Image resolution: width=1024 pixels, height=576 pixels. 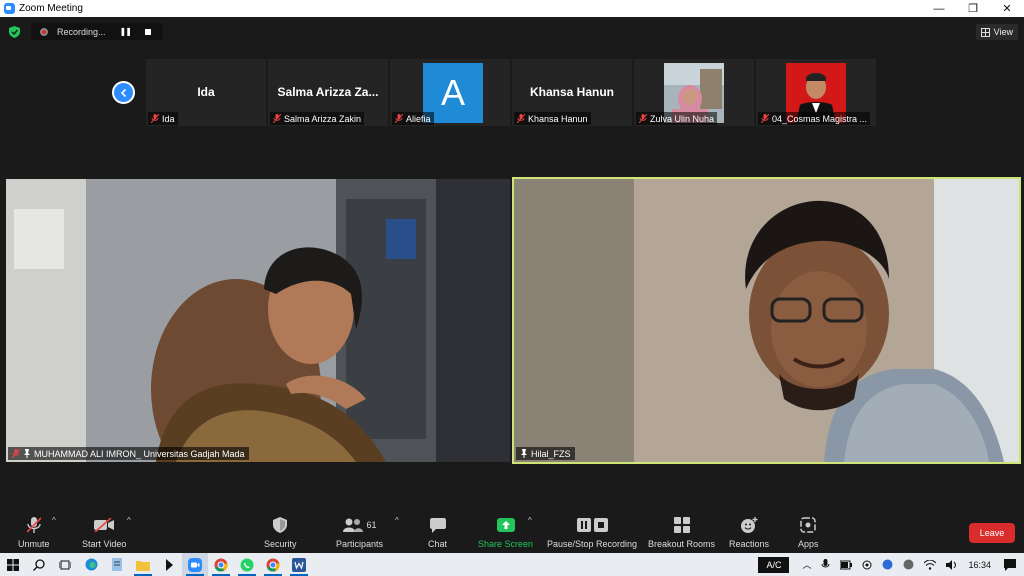 I want to click on participant-tile: Ida Ida, so click(x=206, y=92).